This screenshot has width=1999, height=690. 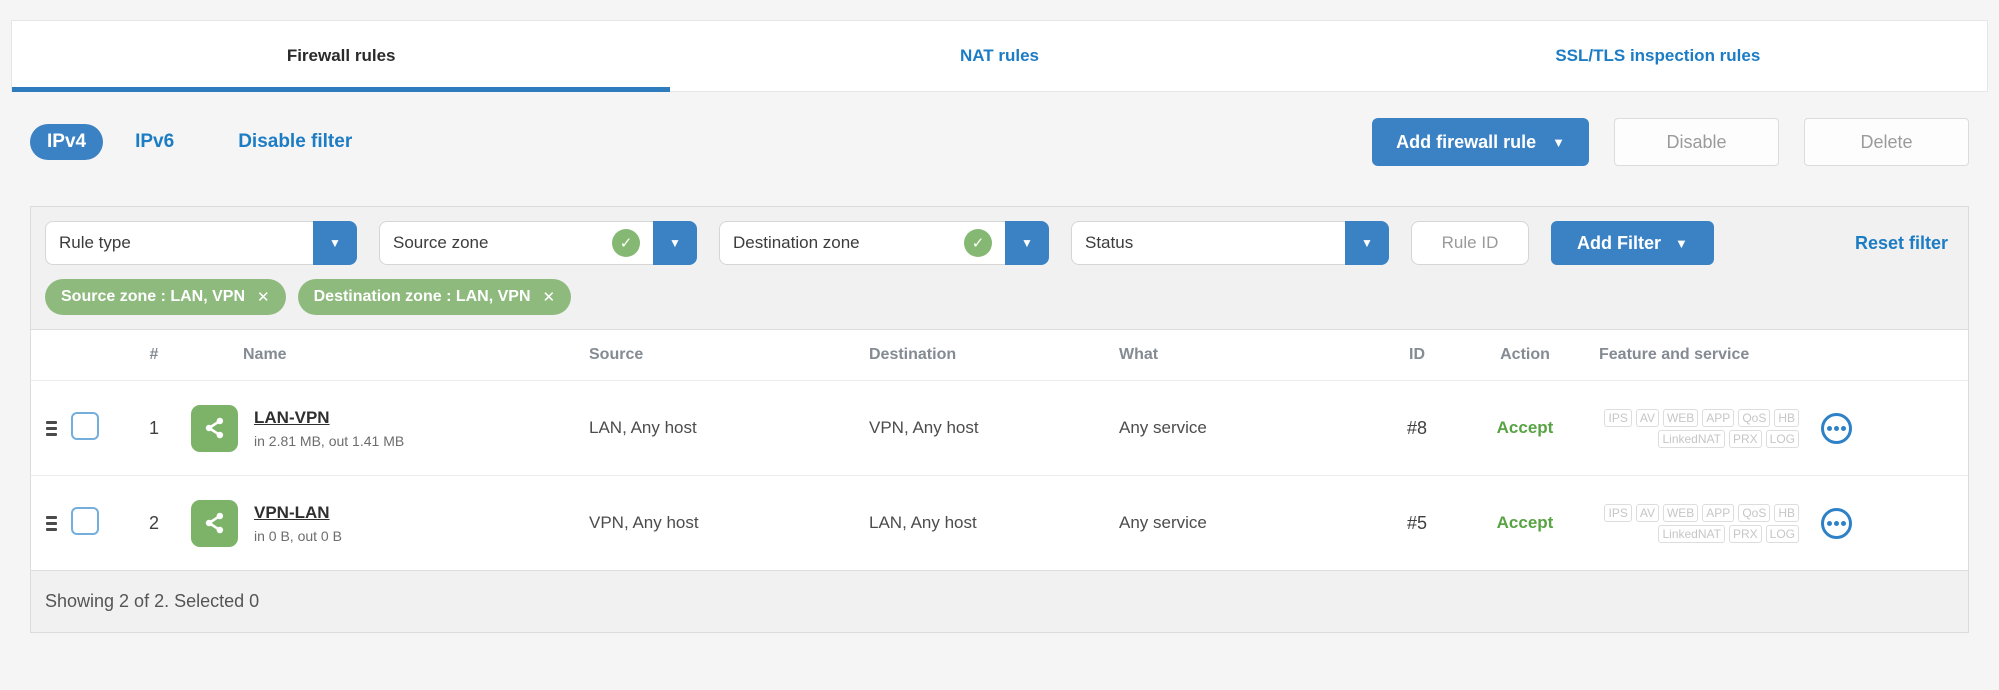 I want to click on feature-badge: WEB, so click(x=1680, y=417).